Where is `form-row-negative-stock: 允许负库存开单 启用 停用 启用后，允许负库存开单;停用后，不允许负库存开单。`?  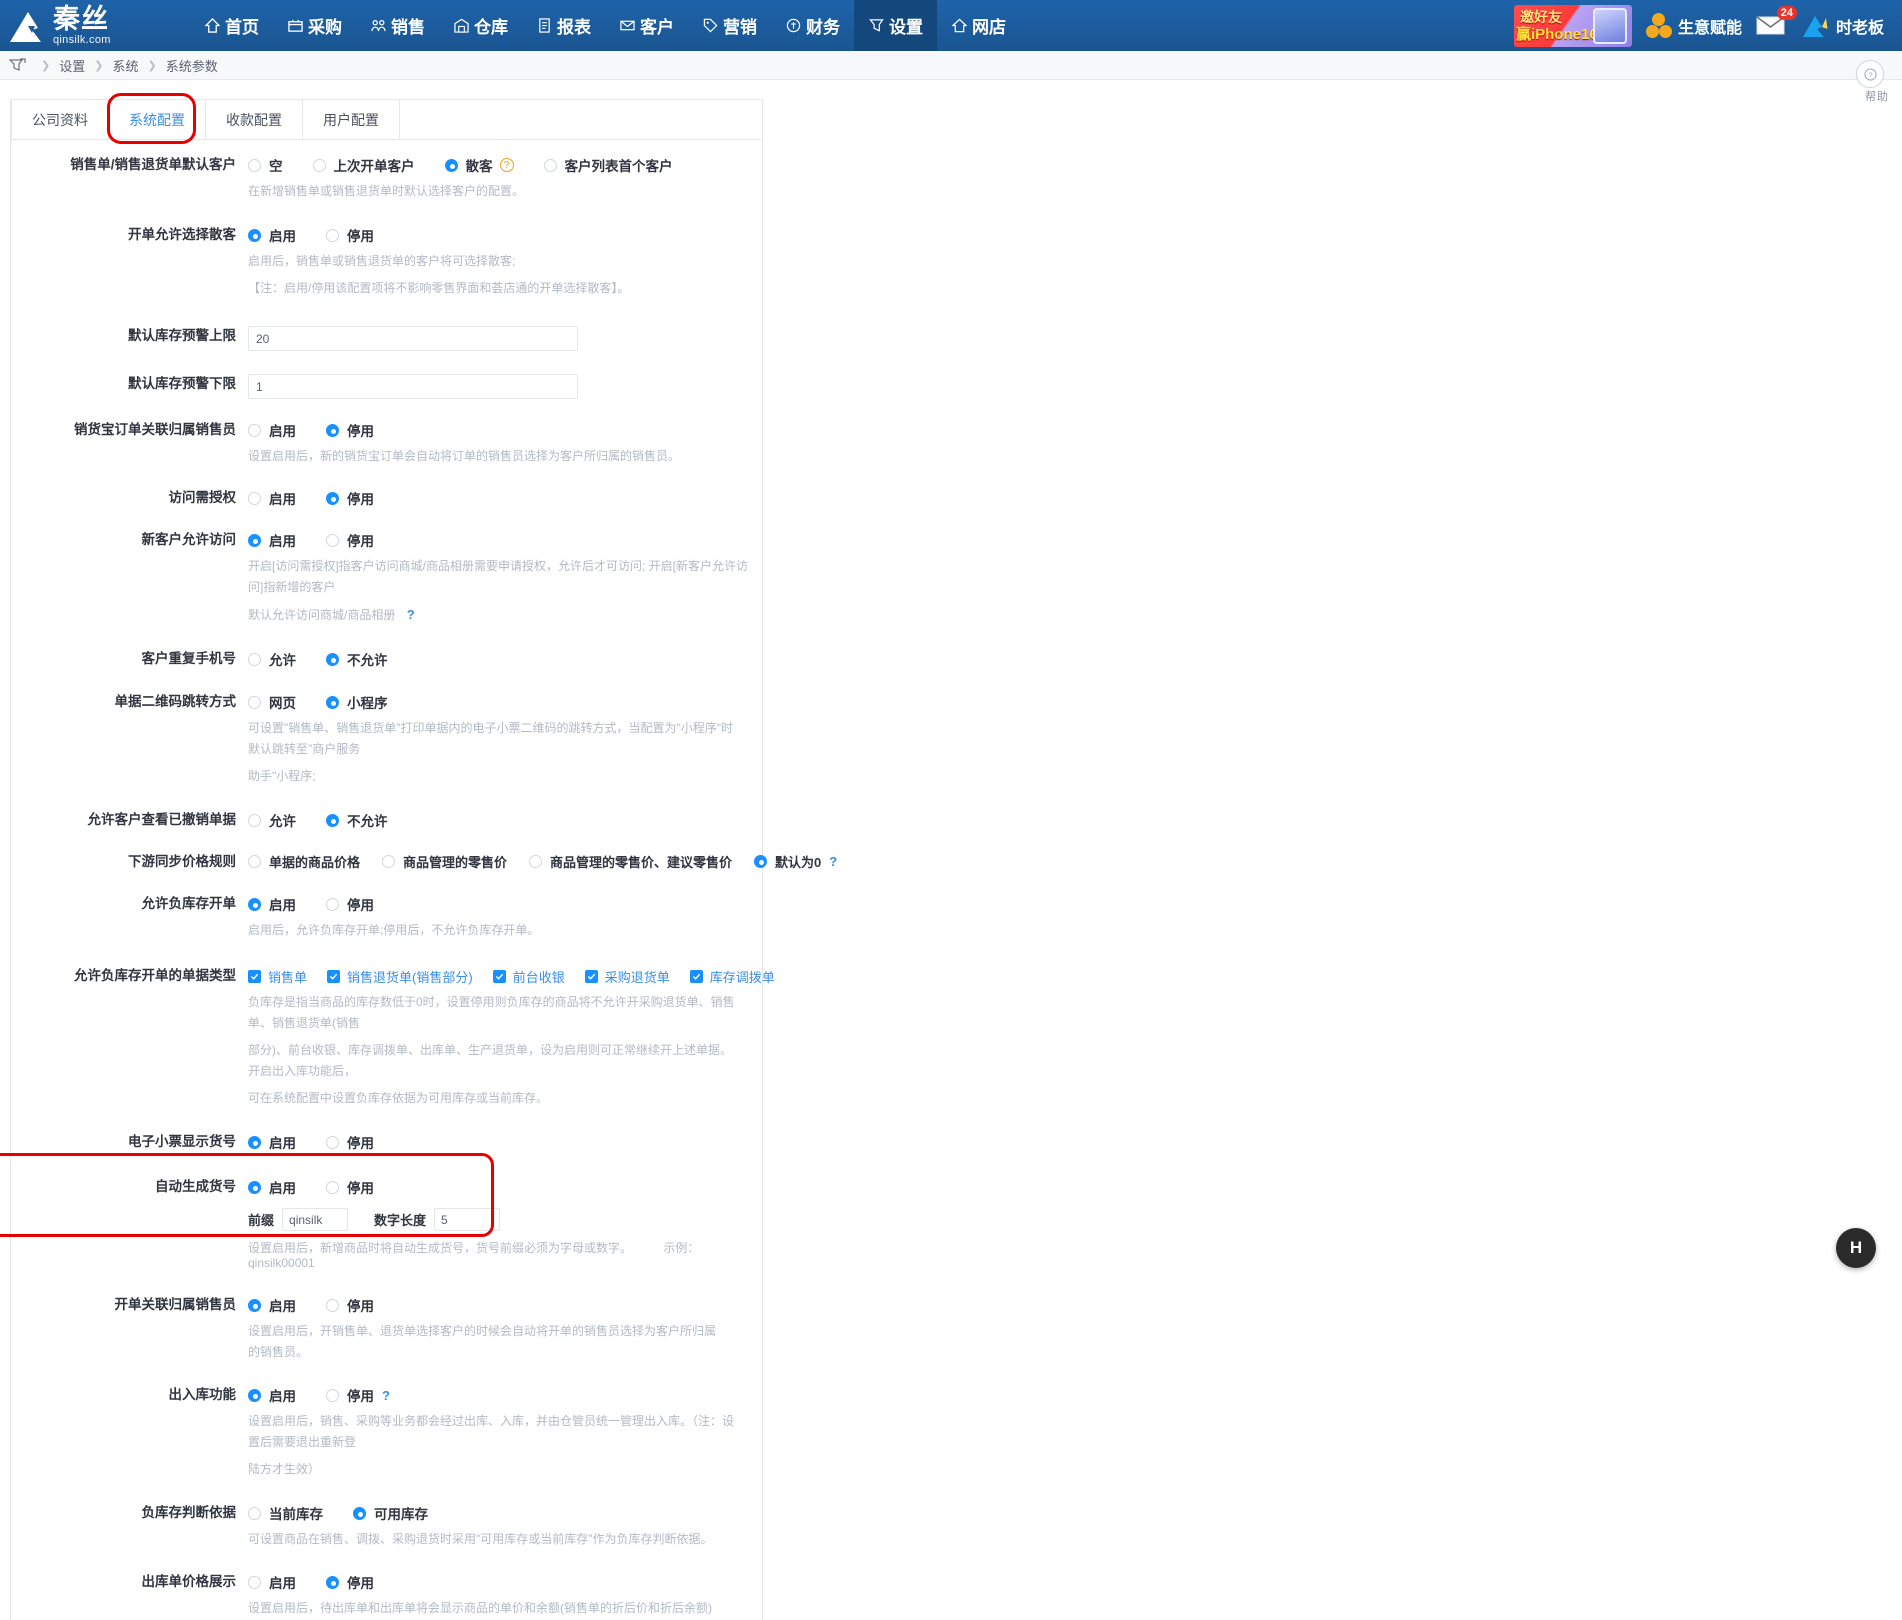 form-row-negative-stock: 允许负库存开单 启用 停用 启用后，允许负库存开单;停用后，不允许负库存开单。 is located at coordinates (386, 913).